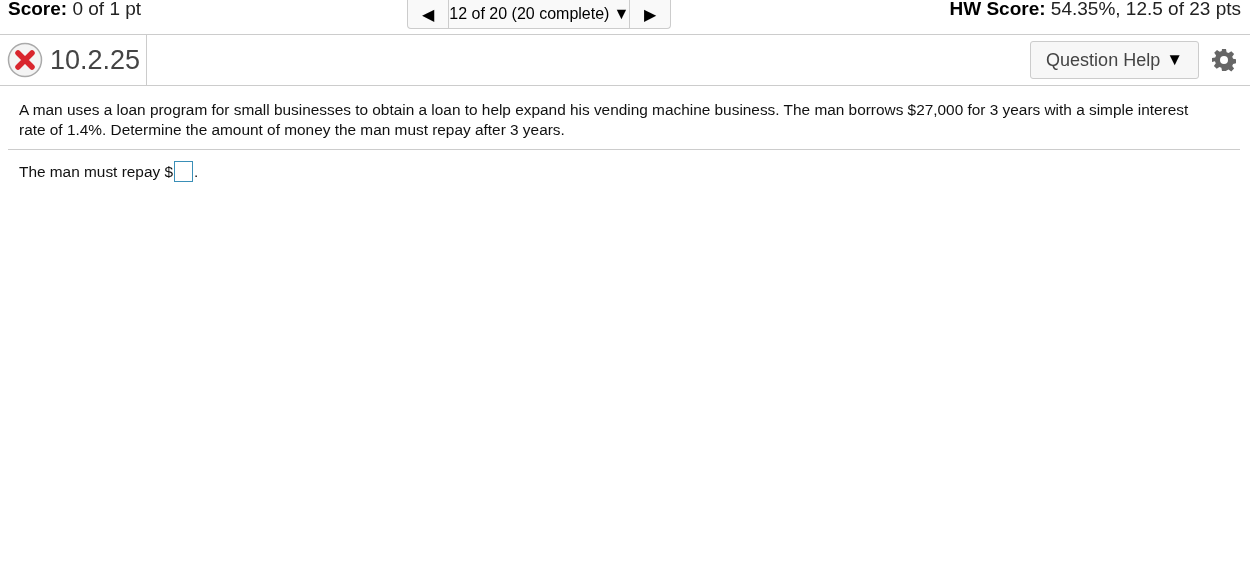  What do you see at coordinates (1224, 60) in the screenshot?
I see `settings-icon` at bounding box center [1224, 60].